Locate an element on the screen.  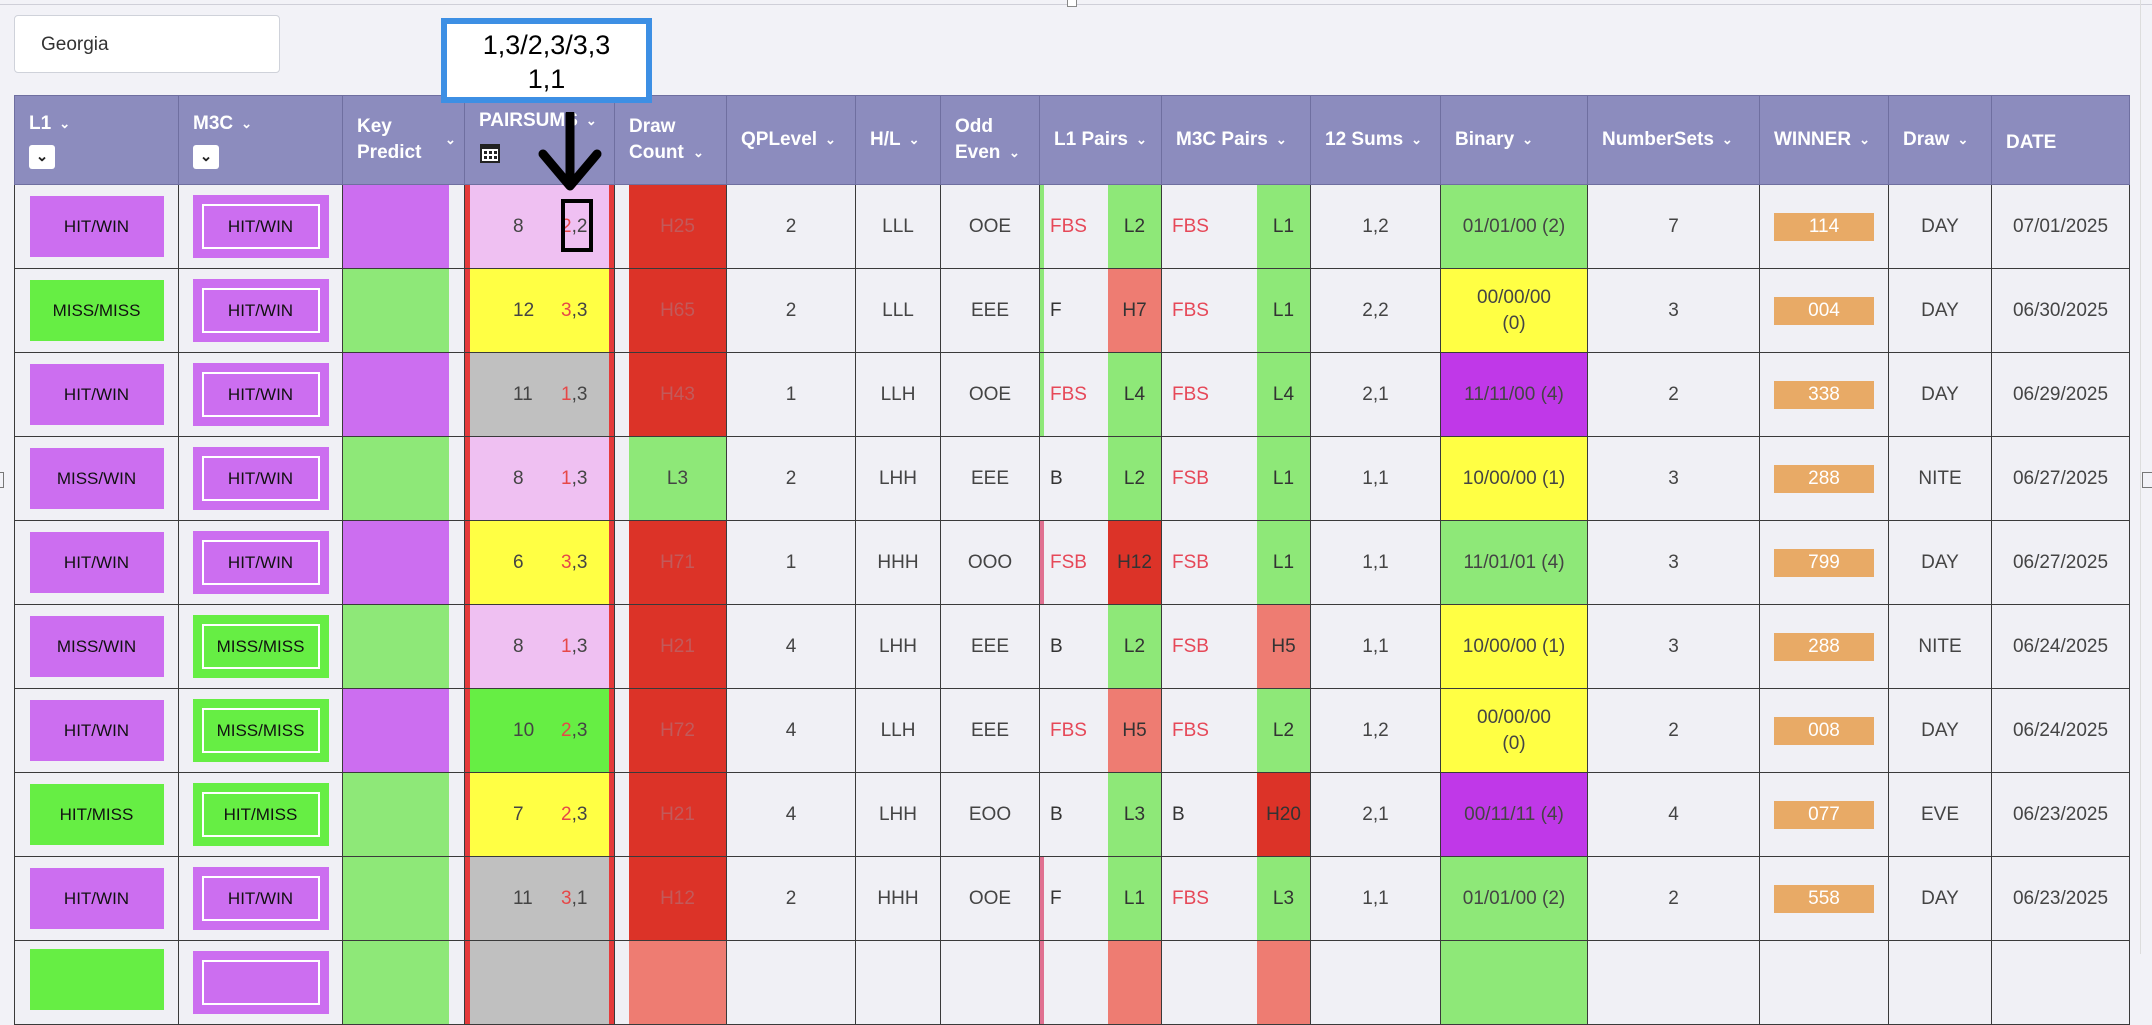
m3c-pair-level: L1 is located at coordinates (1283, 478).